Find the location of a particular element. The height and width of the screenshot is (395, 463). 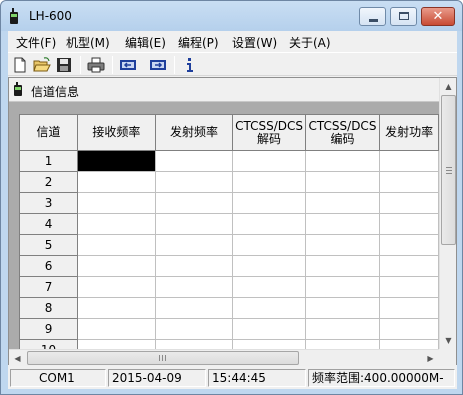

col-header-tx-power: 发射功率 is located at coordinates (409, 132).